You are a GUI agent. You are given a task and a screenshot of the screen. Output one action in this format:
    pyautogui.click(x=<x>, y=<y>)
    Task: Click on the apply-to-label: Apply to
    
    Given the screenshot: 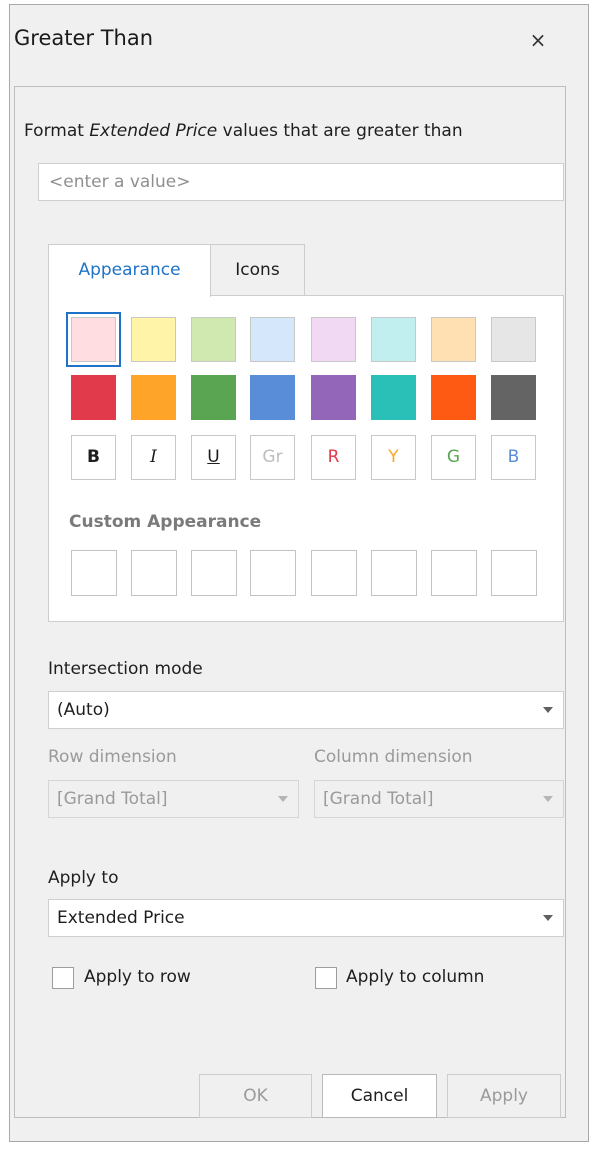 What is the action you would take?
    pyautogui.click(x=83, y=878)
    